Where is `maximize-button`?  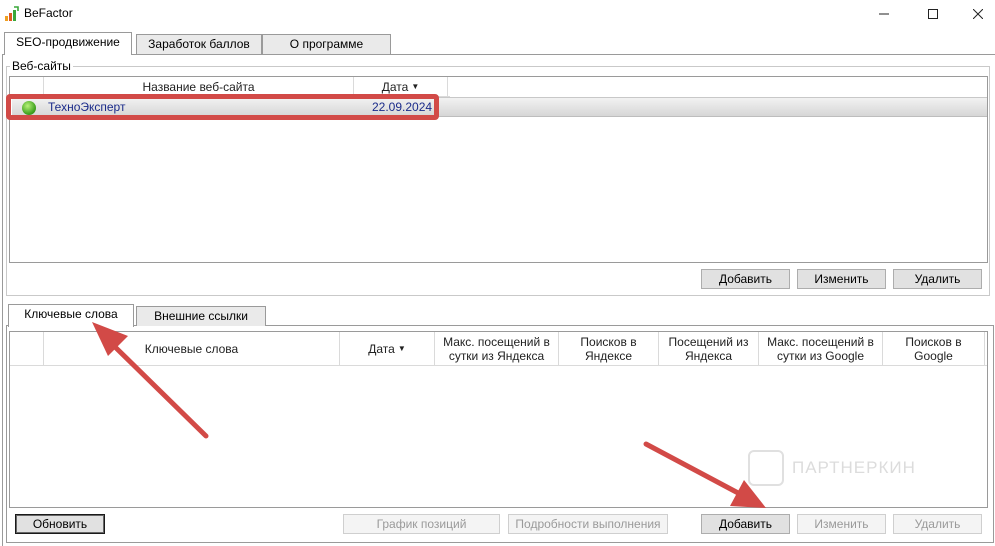
maximize-button is located at coordinates (933, 14).